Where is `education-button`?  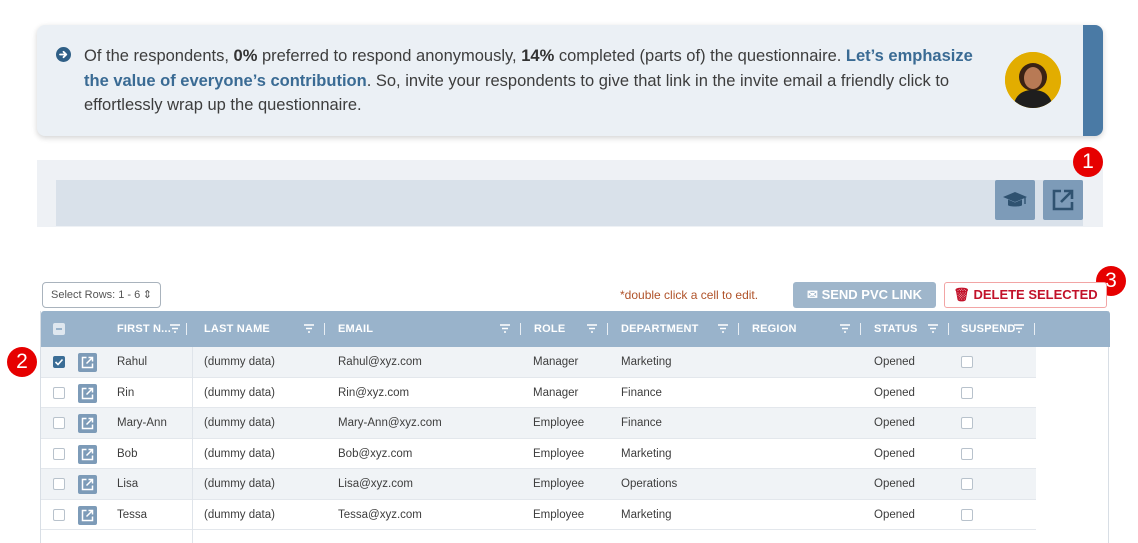
education-button is located at coordinates (1015, 200).